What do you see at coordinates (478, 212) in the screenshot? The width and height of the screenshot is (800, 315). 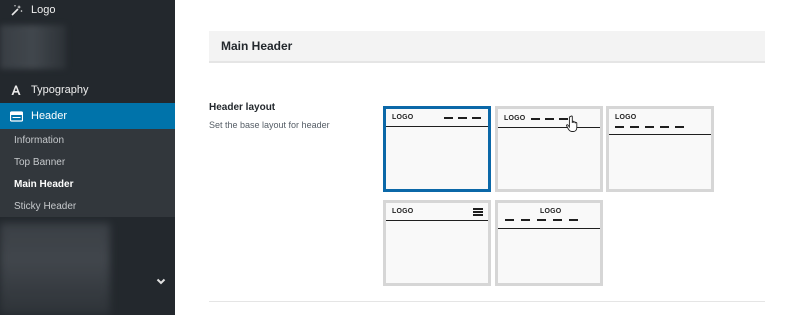 I see `hamburger-menu-icon` at bounding box center [478, 212].